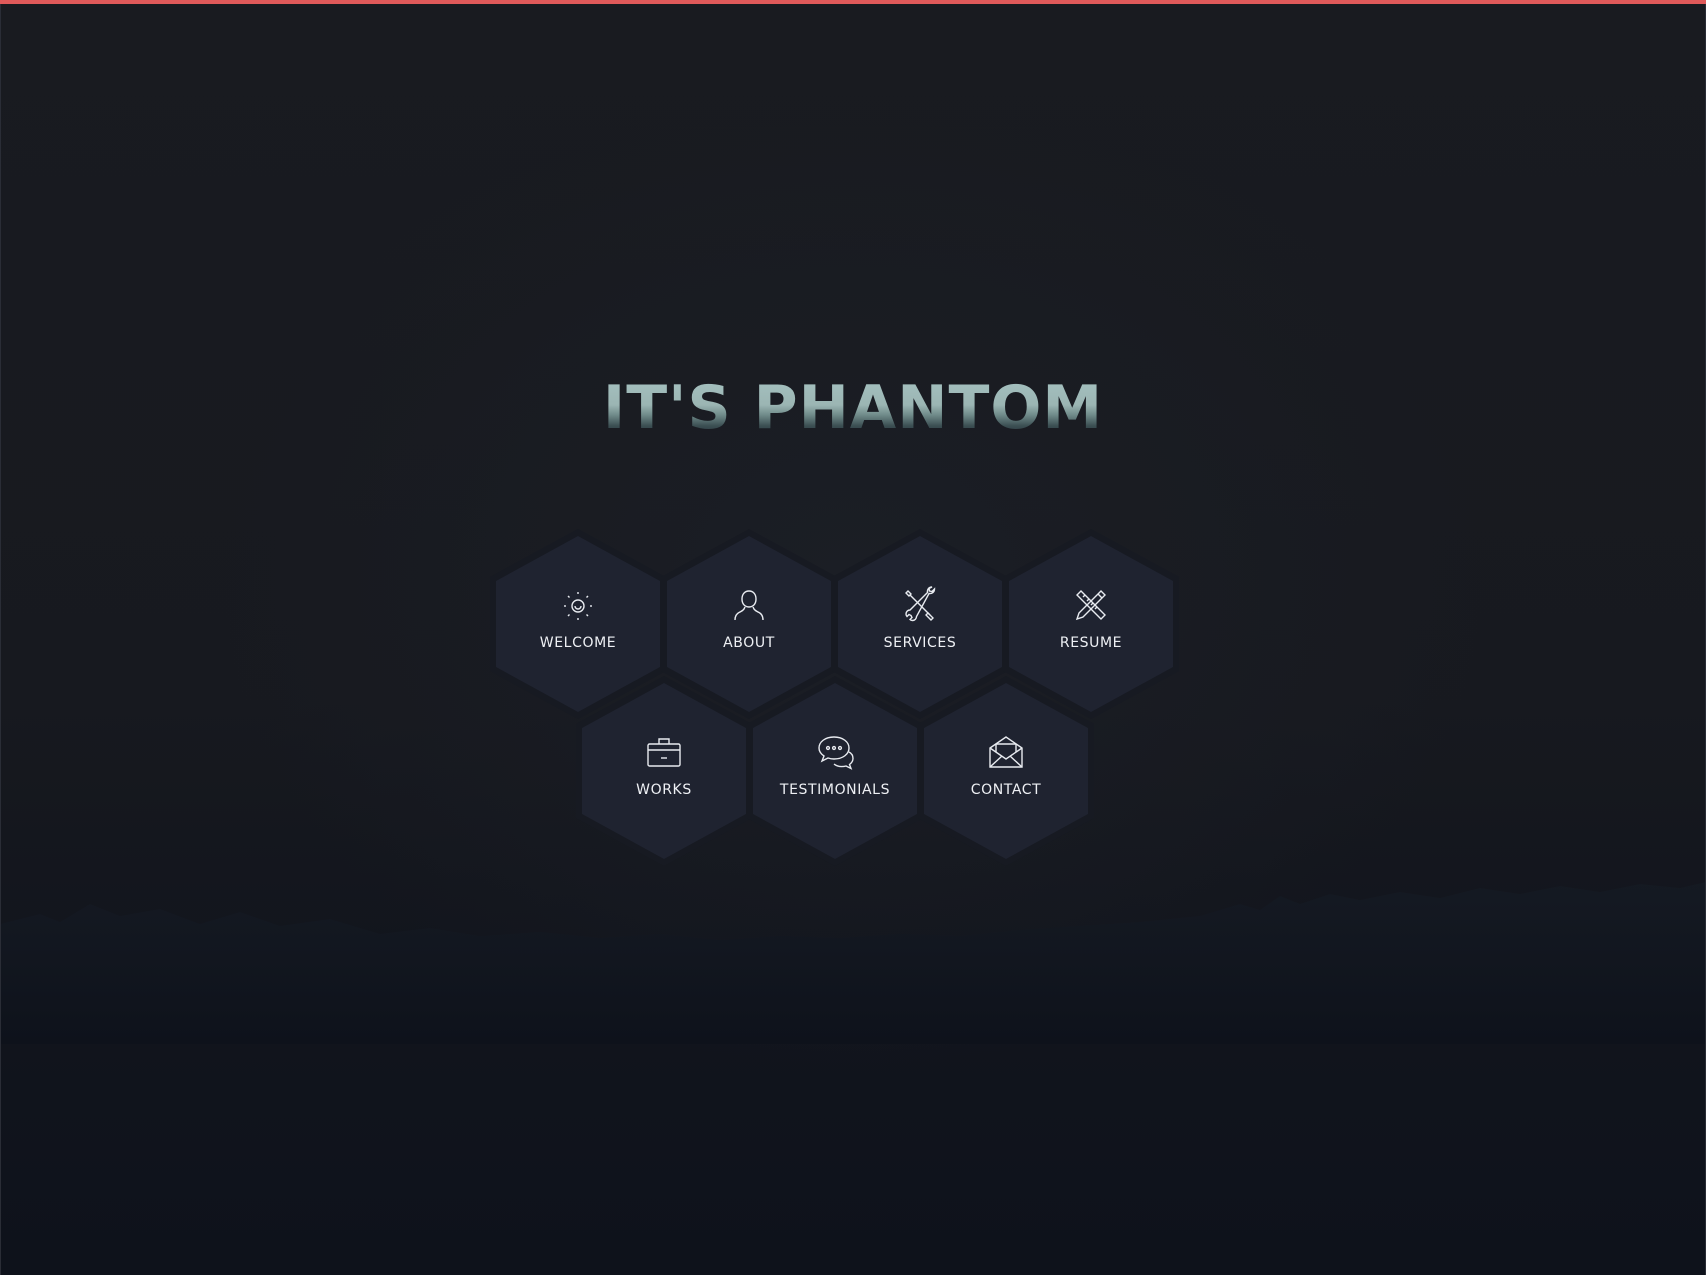  What do you see at coordinates (578, 606) in the screenshot?
I see `lightbulb-icon` at bounding box center [578, 606].